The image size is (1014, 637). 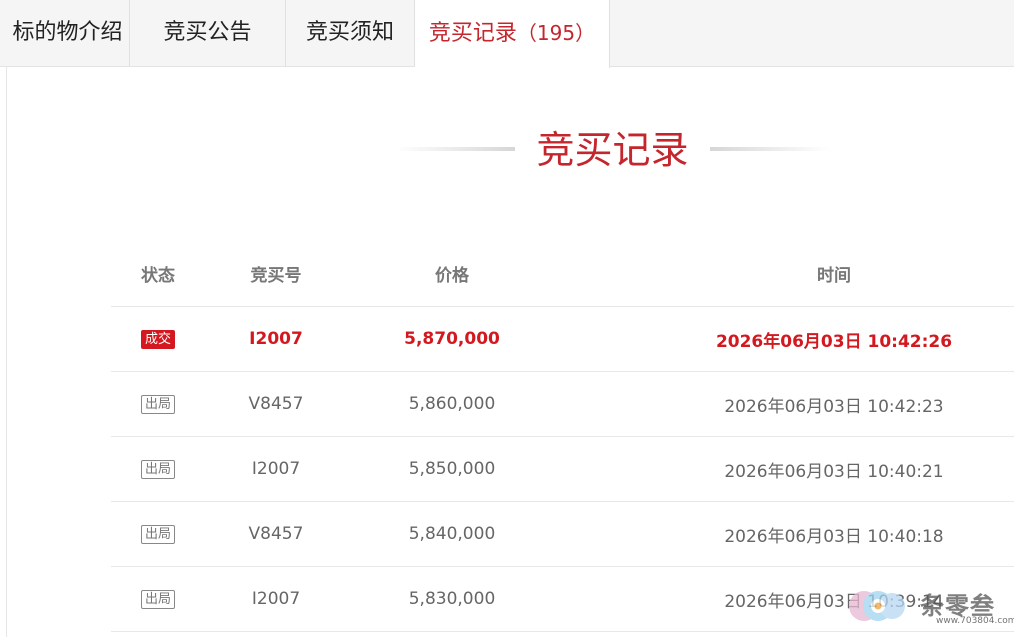 What do you see at coordinates (158, 275) in the screenshot?
I see `header-status: 状态` at bounding box center [158, 275].